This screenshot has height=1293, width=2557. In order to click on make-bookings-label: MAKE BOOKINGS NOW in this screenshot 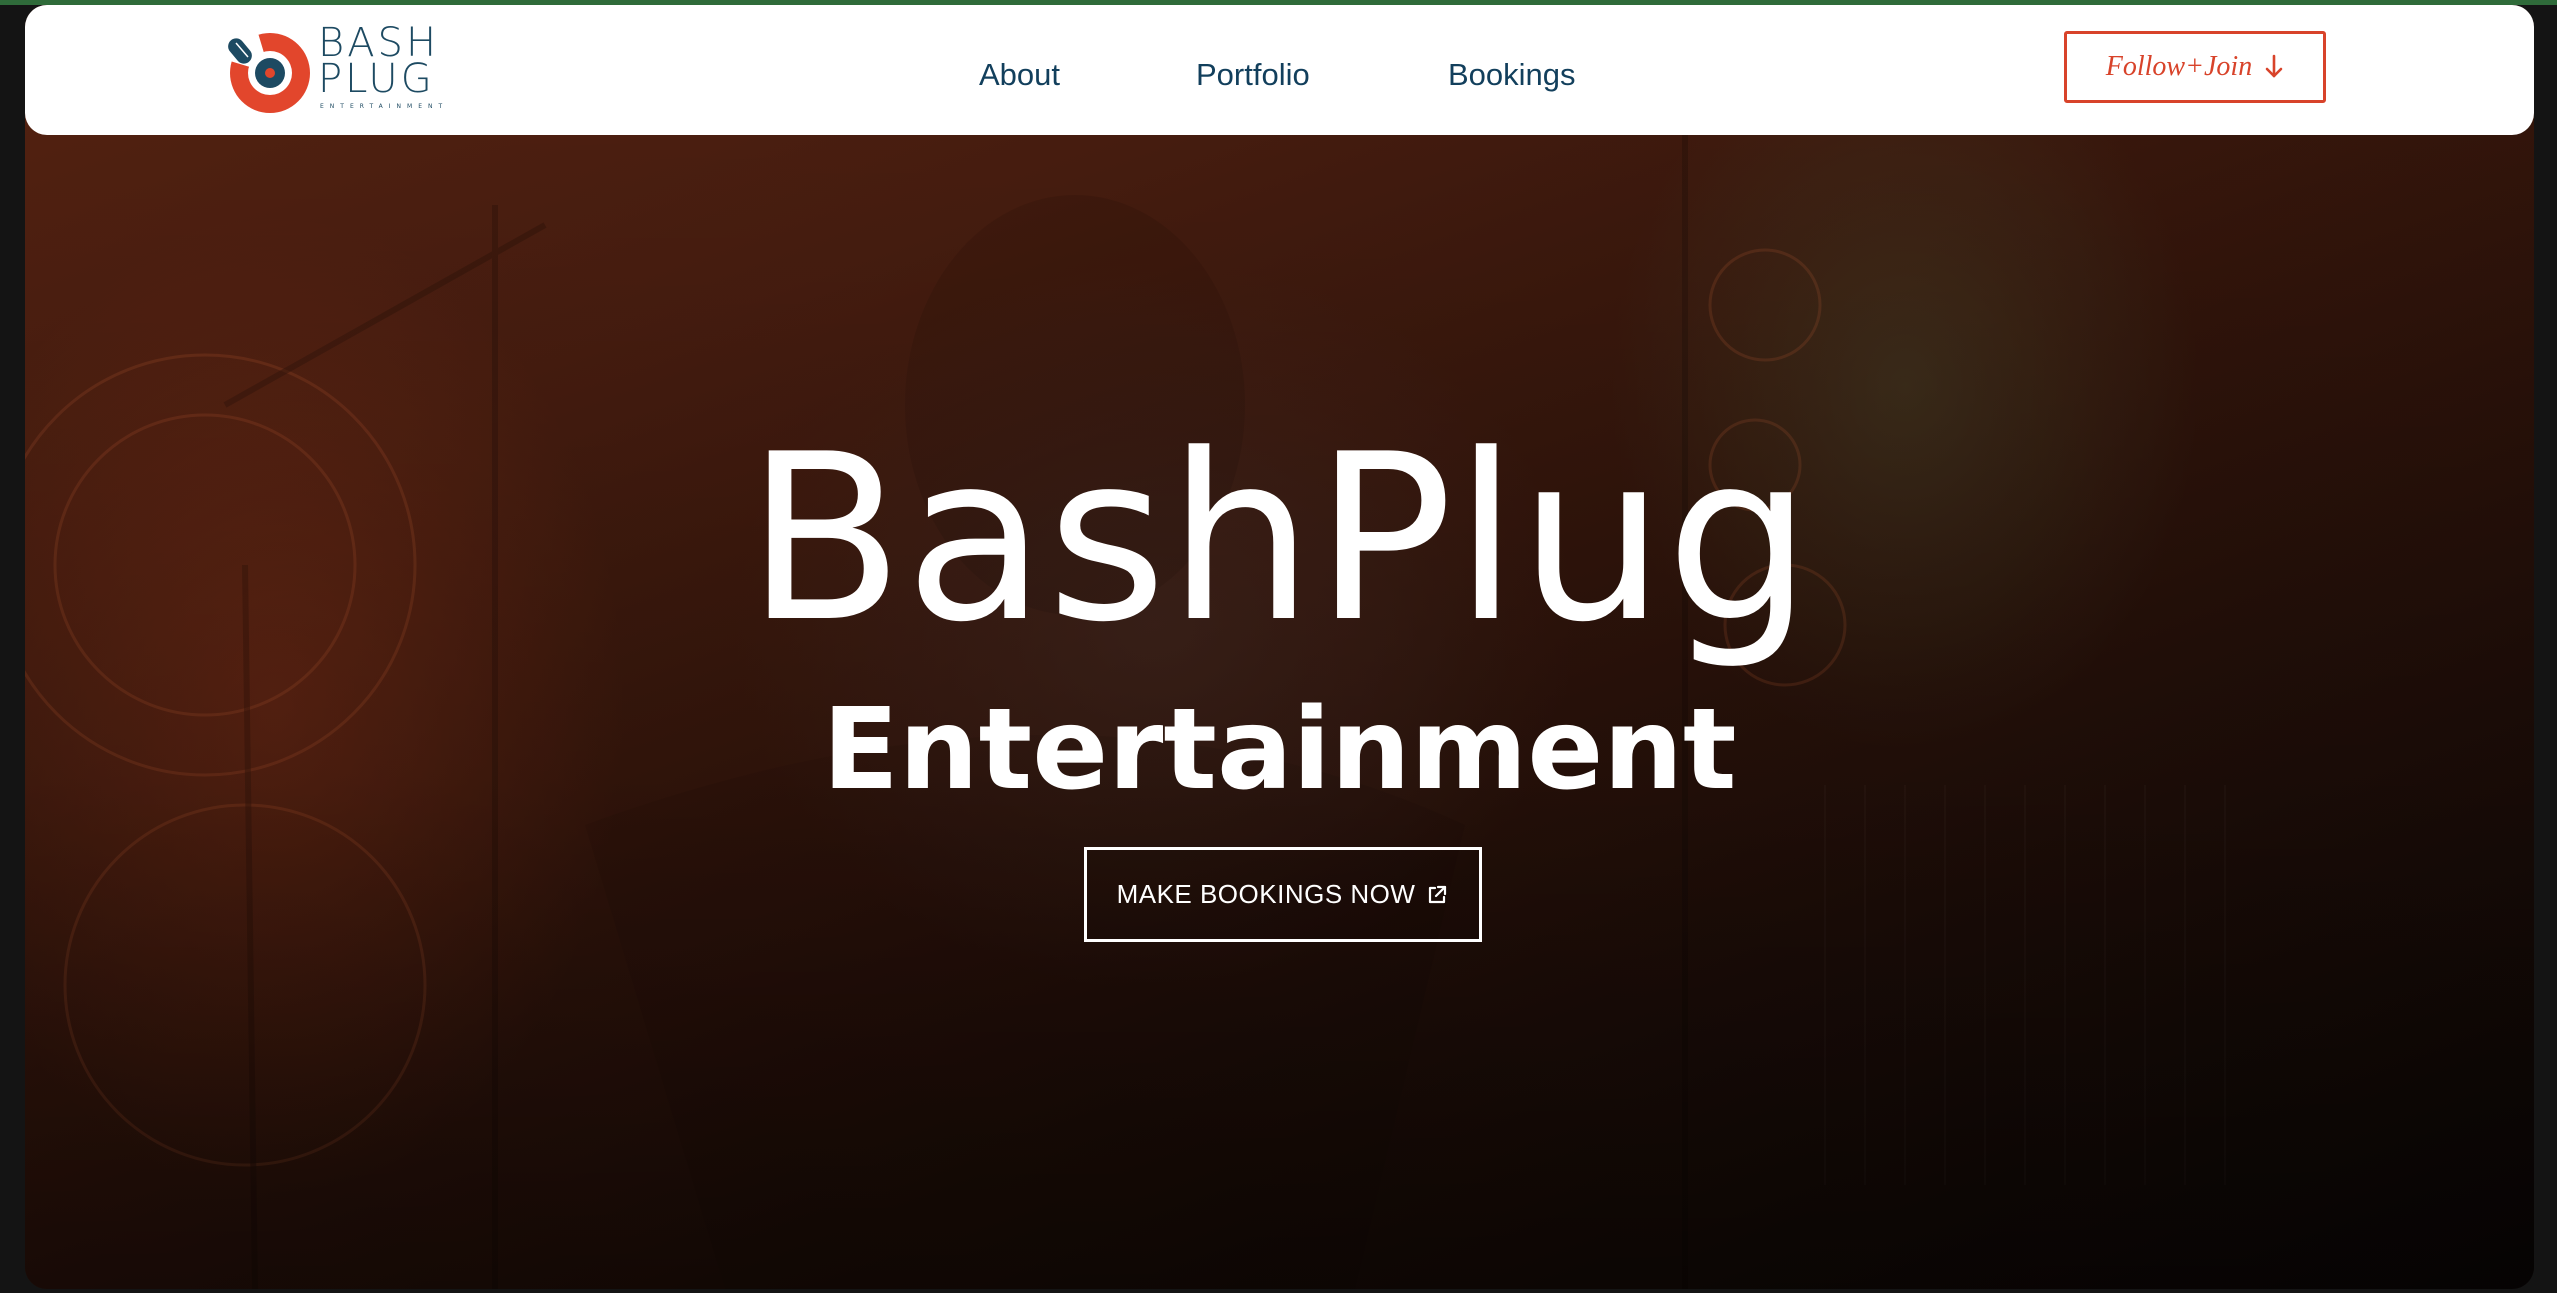, I will do `click(1266, 894)`.